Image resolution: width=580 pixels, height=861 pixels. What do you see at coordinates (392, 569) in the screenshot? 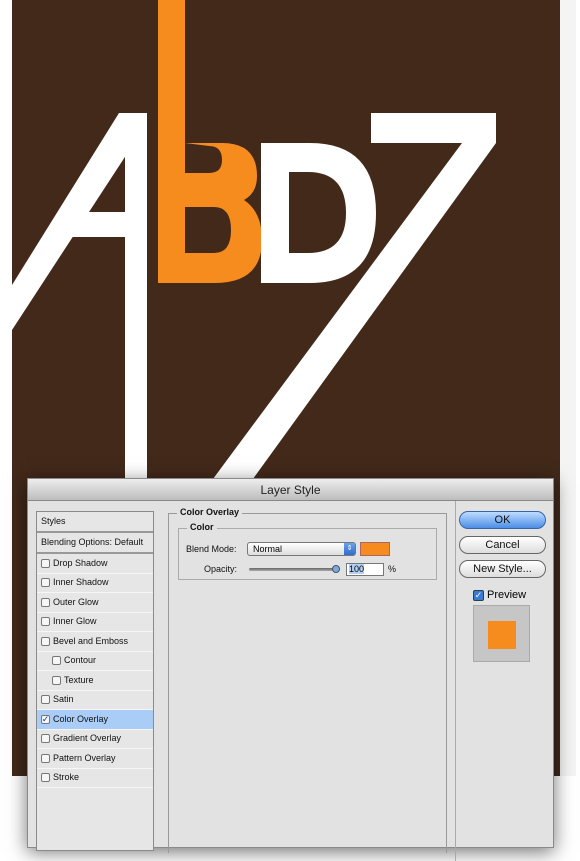
I see `opacity-unit: %` at bounding box center [392, 569].